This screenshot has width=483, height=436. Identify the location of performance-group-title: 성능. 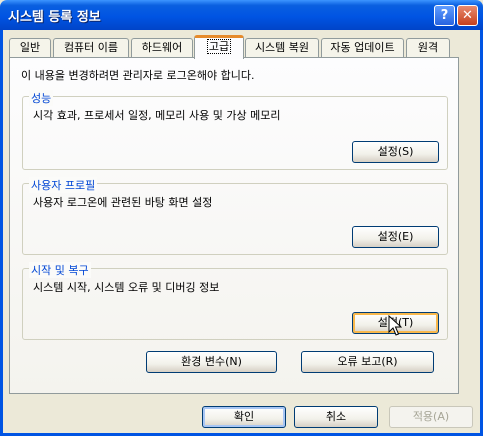
(41, 98).